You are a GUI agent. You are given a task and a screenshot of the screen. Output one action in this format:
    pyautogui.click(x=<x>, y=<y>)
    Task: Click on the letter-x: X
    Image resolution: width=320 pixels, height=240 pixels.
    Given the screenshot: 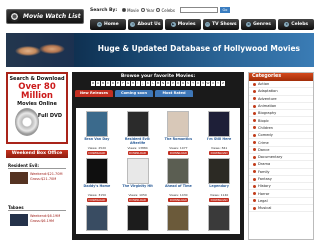 What is the action you would take?
    pyautogui.click(x=213, y=83)
    